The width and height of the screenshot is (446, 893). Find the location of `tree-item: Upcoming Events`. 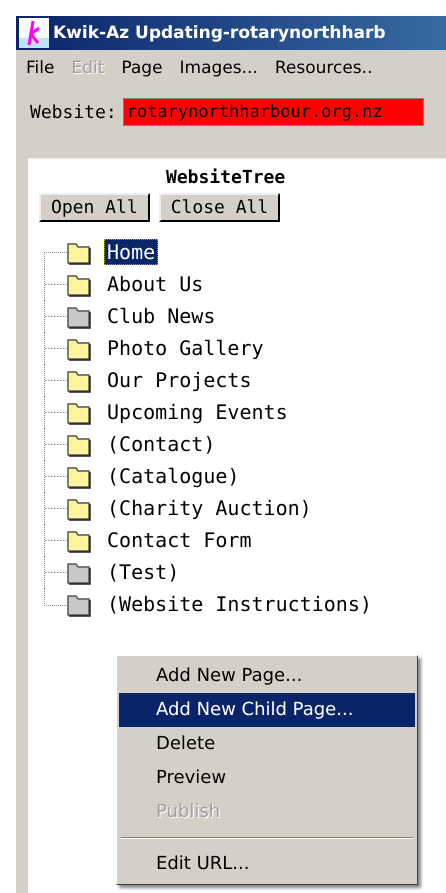

tree-item: Upcoming Events is located at coordinates (197, 412).